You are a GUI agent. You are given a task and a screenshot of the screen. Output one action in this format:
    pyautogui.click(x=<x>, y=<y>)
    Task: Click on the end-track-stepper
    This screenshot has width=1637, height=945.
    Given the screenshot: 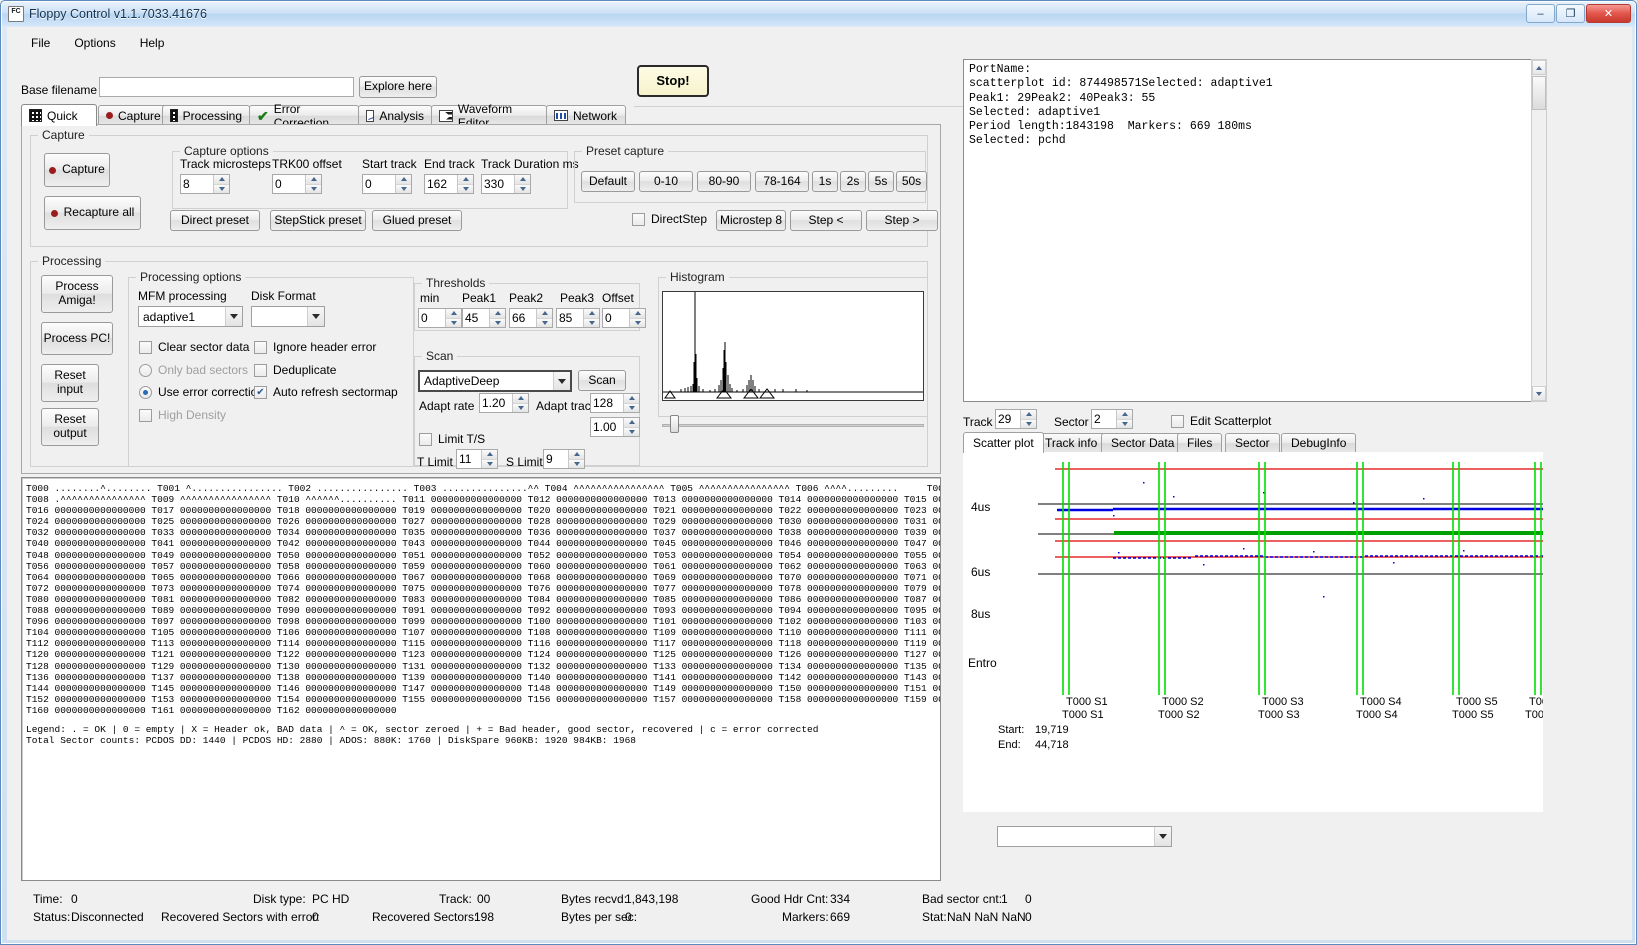 What is the action you would take?
    pyautogui.click(x=449, y=184)
    